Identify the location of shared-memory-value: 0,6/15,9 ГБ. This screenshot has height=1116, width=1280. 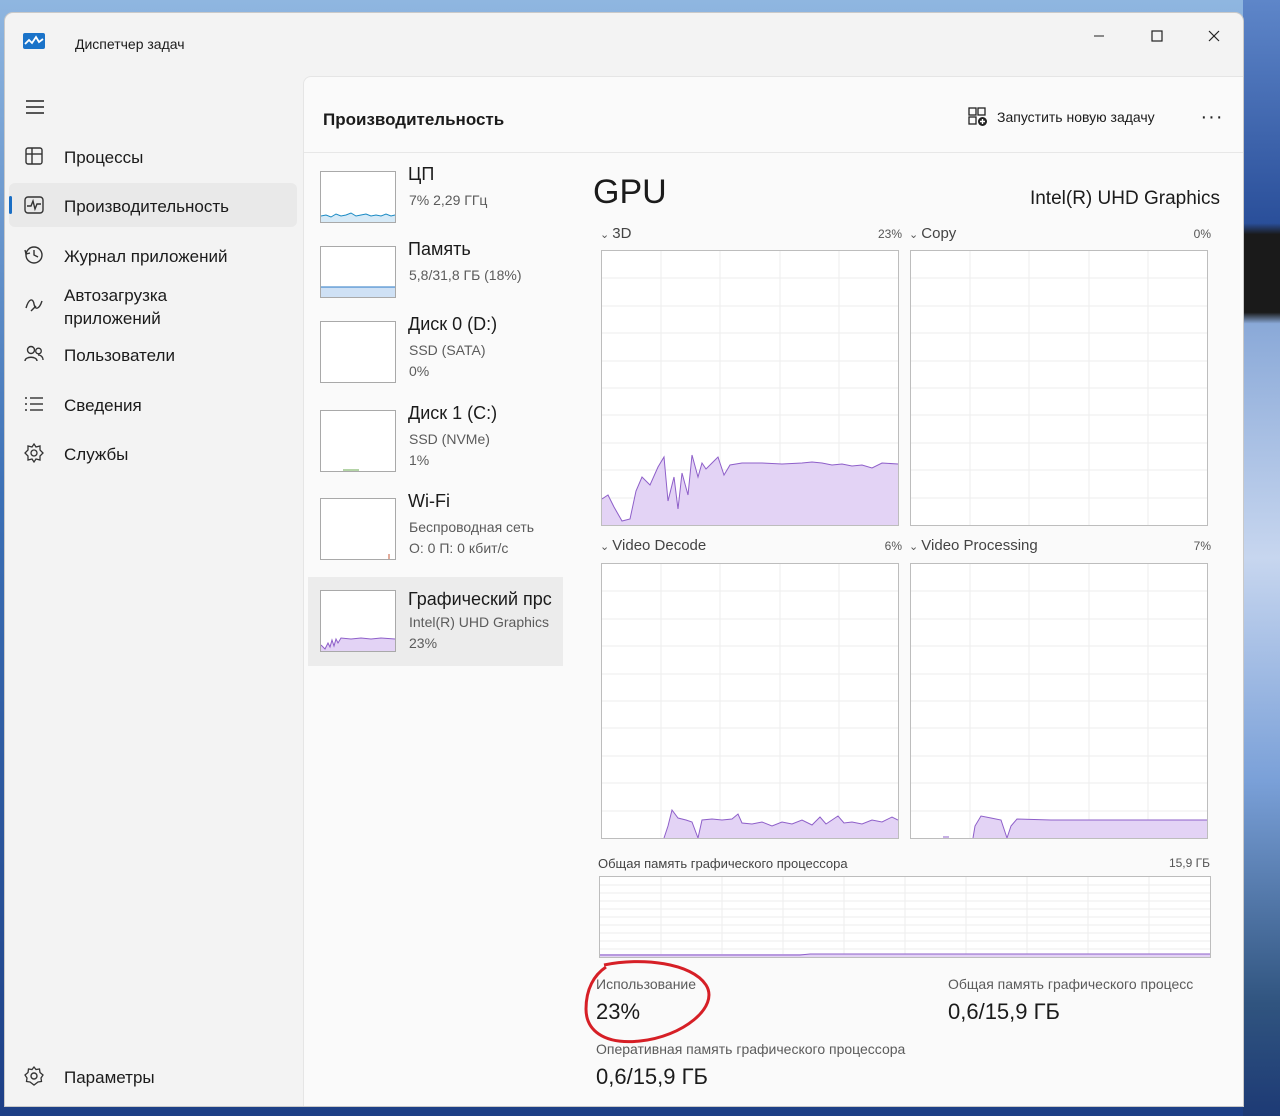
(1004, 1011).